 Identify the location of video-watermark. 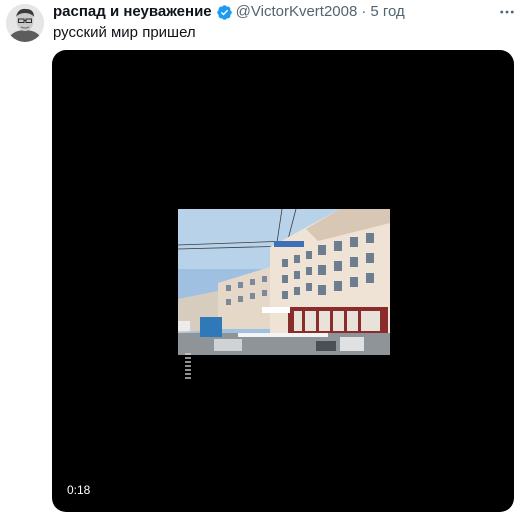
(188, 366).